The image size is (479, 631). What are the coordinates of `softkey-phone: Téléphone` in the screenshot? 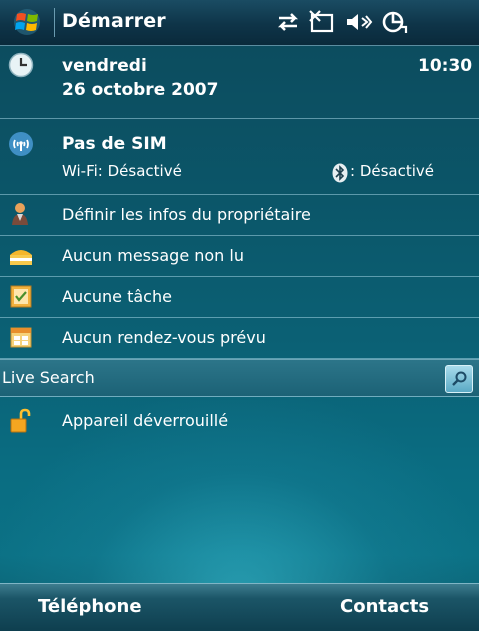 It's located at (90, 606).